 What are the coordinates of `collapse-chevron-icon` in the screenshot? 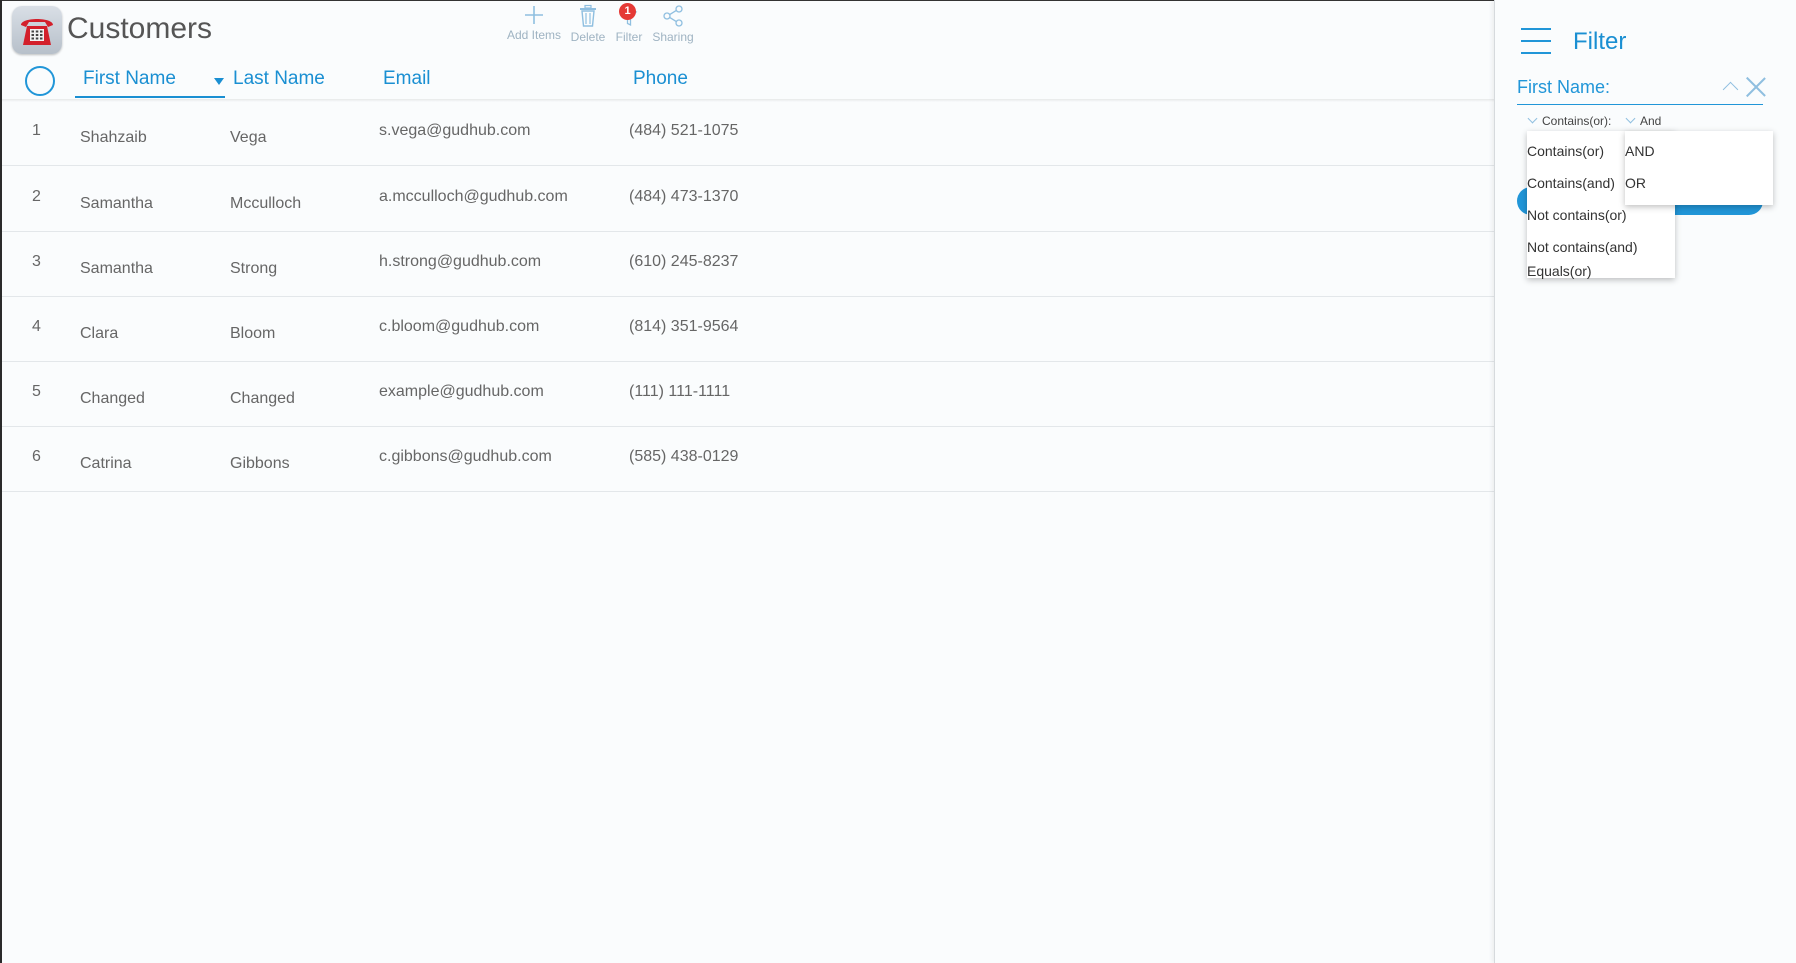 It's located at (1730, 89).